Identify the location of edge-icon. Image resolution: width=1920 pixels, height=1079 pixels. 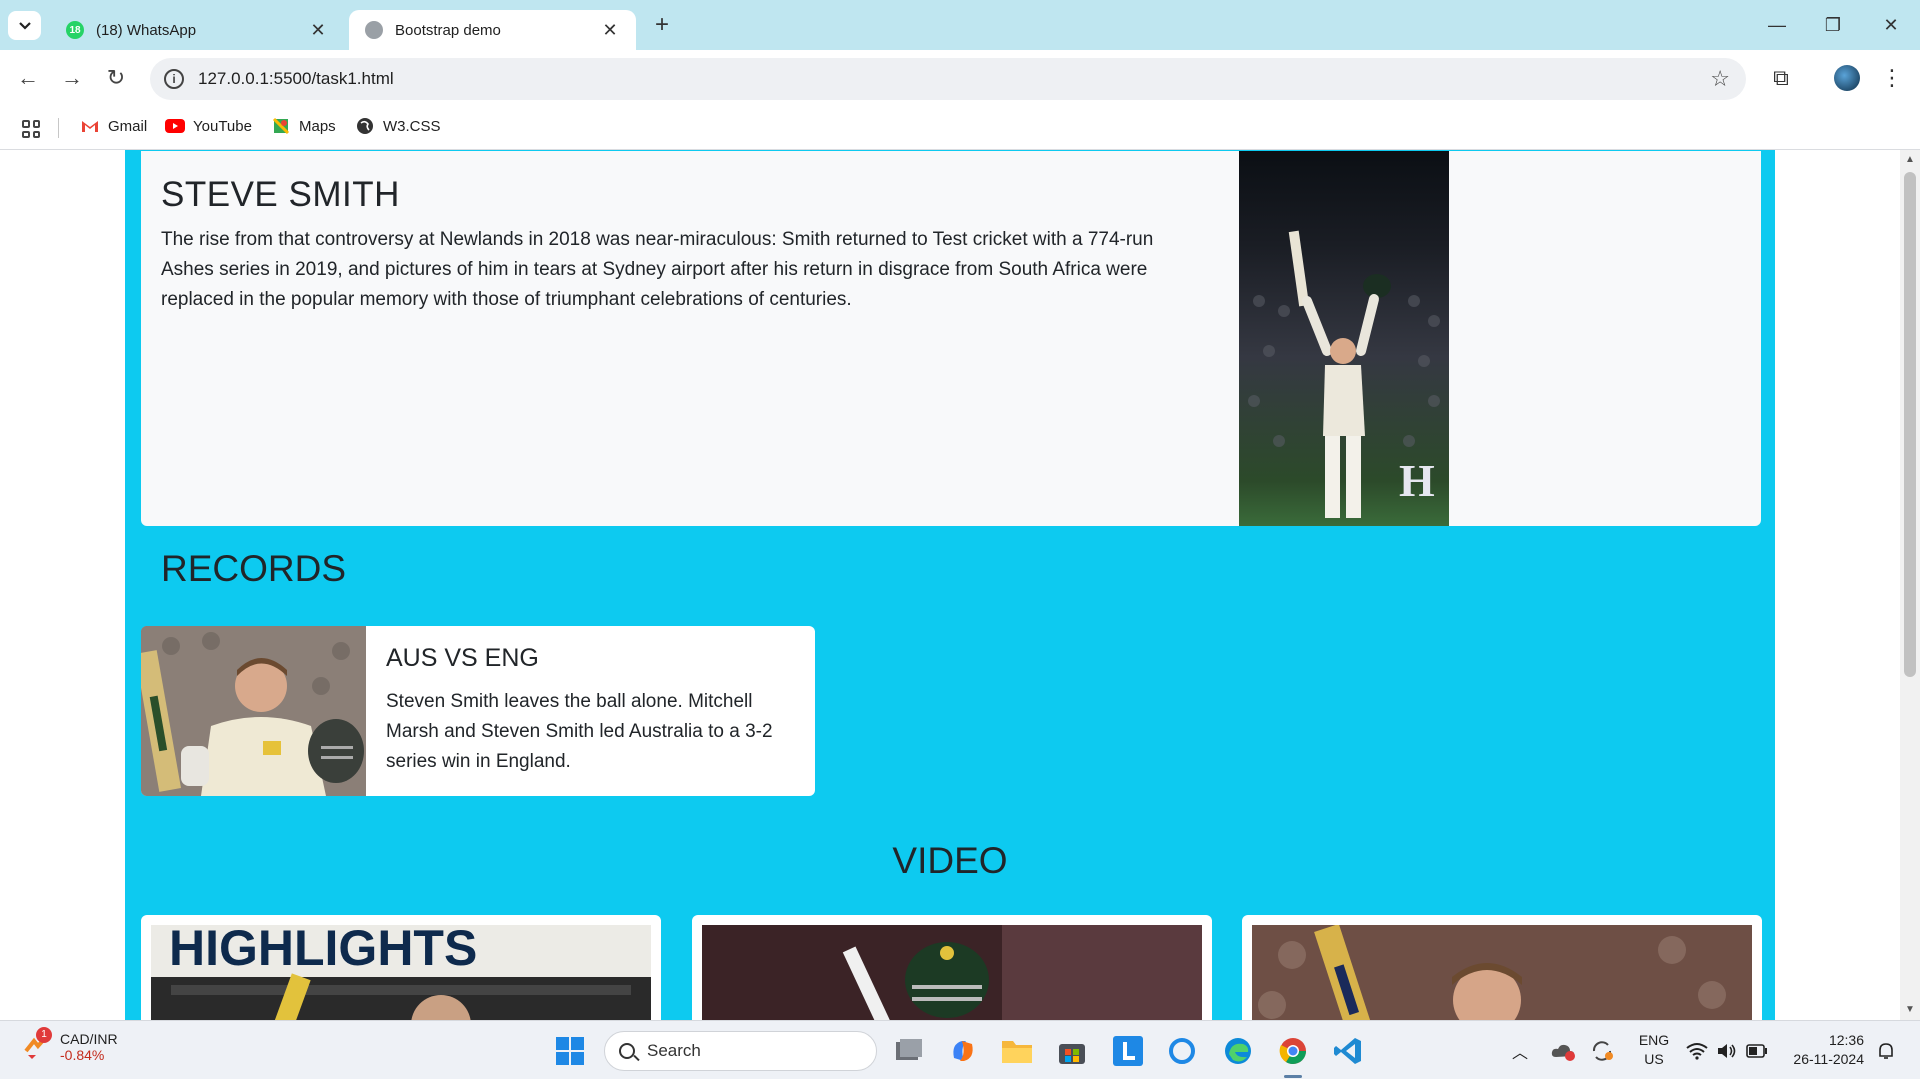
(1238, 1051).